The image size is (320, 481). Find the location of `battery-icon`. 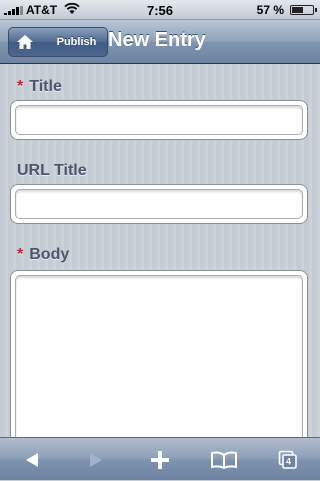

battery-icon is located at coordinates (303, 10).